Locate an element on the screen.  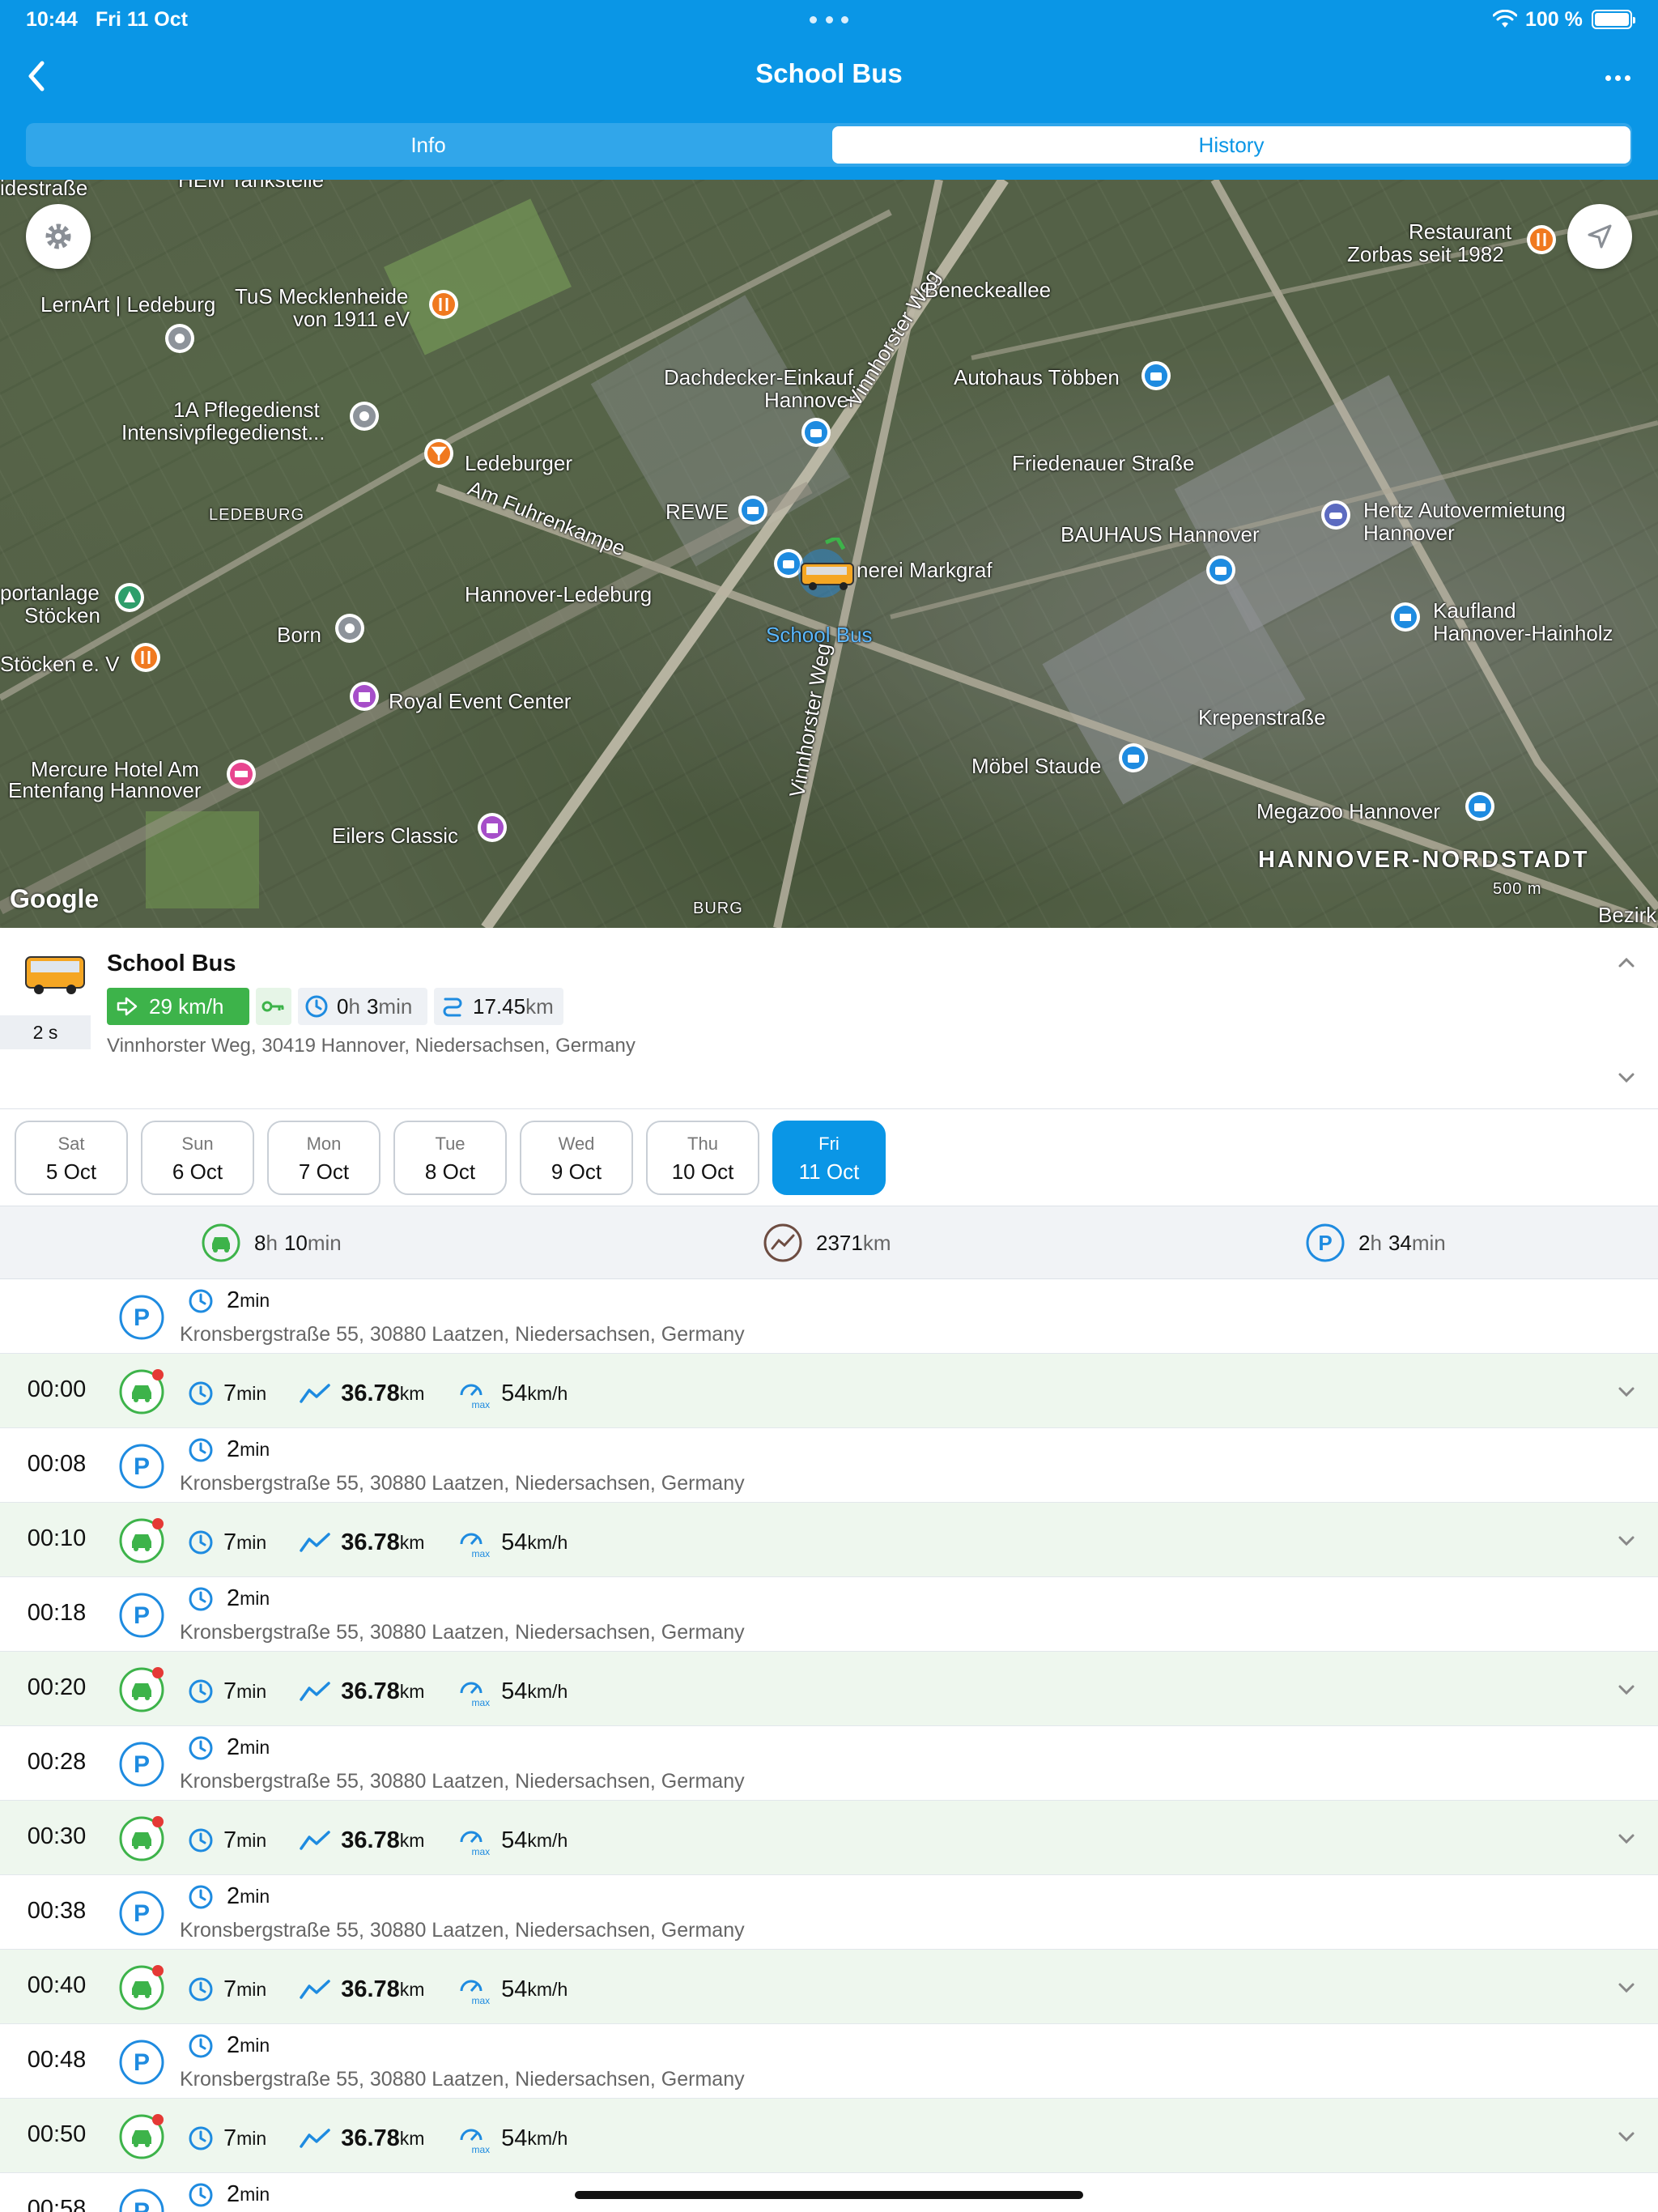
max-speed-value: 54 is located at coordinates (514, 2138).